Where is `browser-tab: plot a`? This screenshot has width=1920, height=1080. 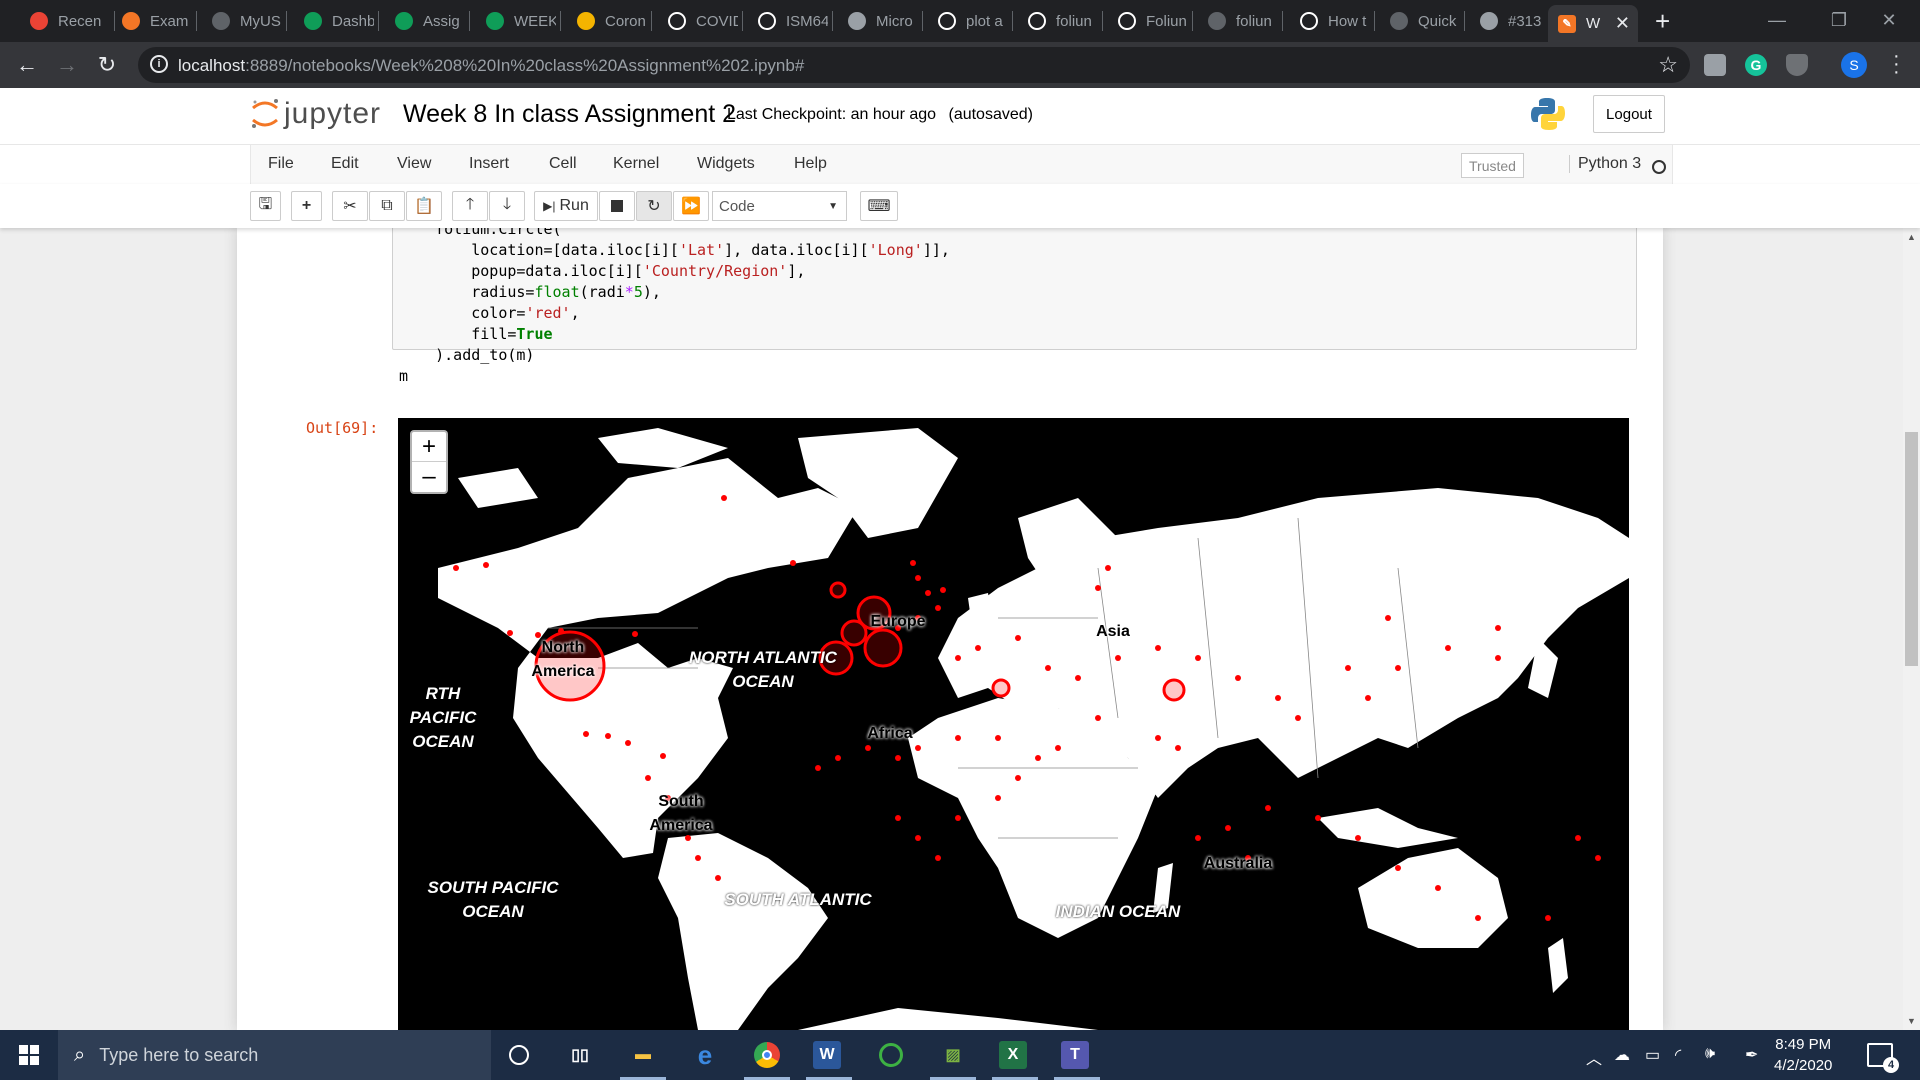 browser-tab: plot a is located at coordinates (968, 21).